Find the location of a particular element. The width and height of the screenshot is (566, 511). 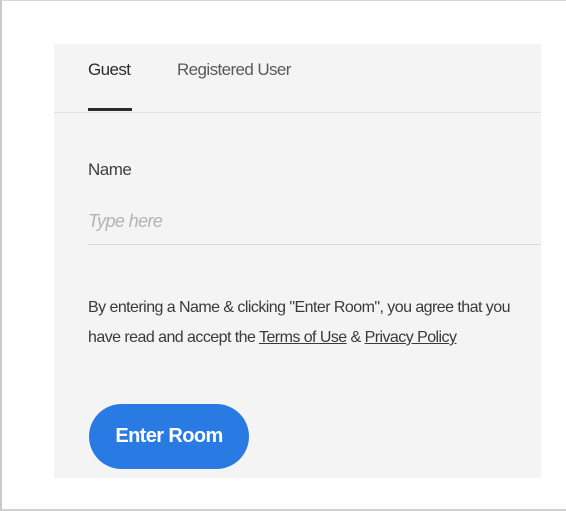

tab-registered-user: Registered User is located at coordinates (234, 70).